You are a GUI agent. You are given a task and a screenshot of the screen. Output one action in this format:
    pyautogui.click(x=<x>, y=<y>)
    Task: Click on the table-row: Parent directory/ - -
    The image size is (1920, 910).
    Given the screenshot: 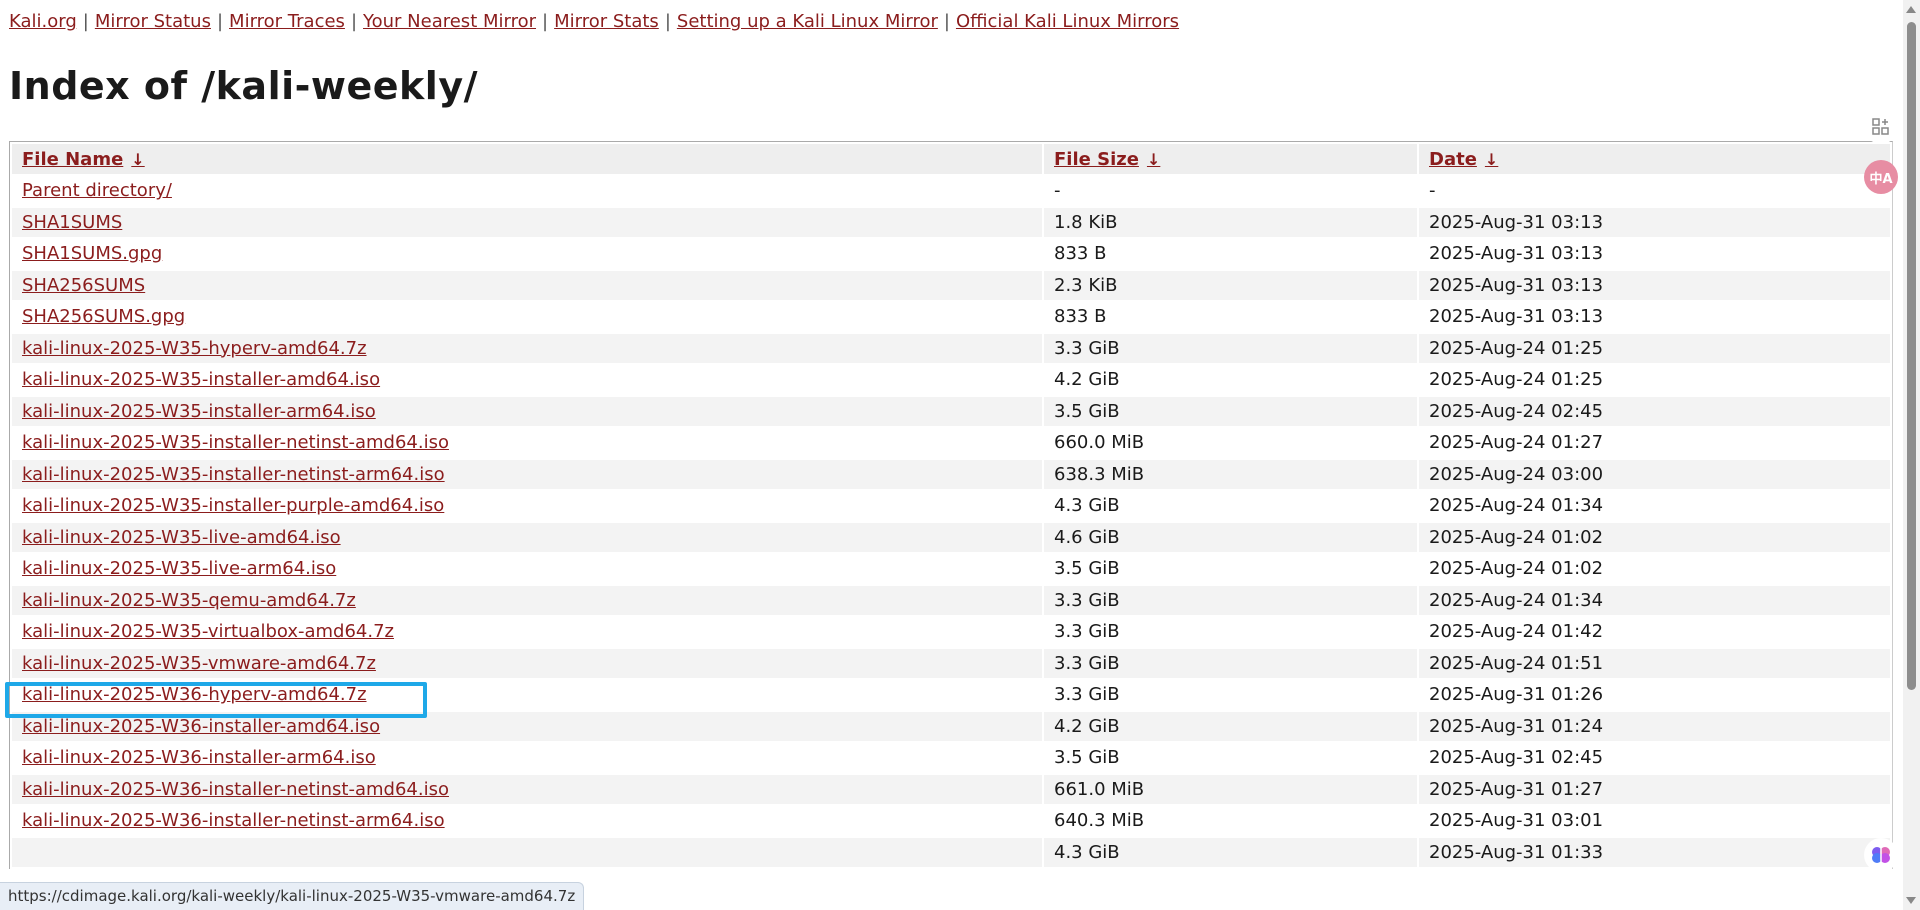 What is the action you would take?
    pyautogui.click(x=951, y=191)
    